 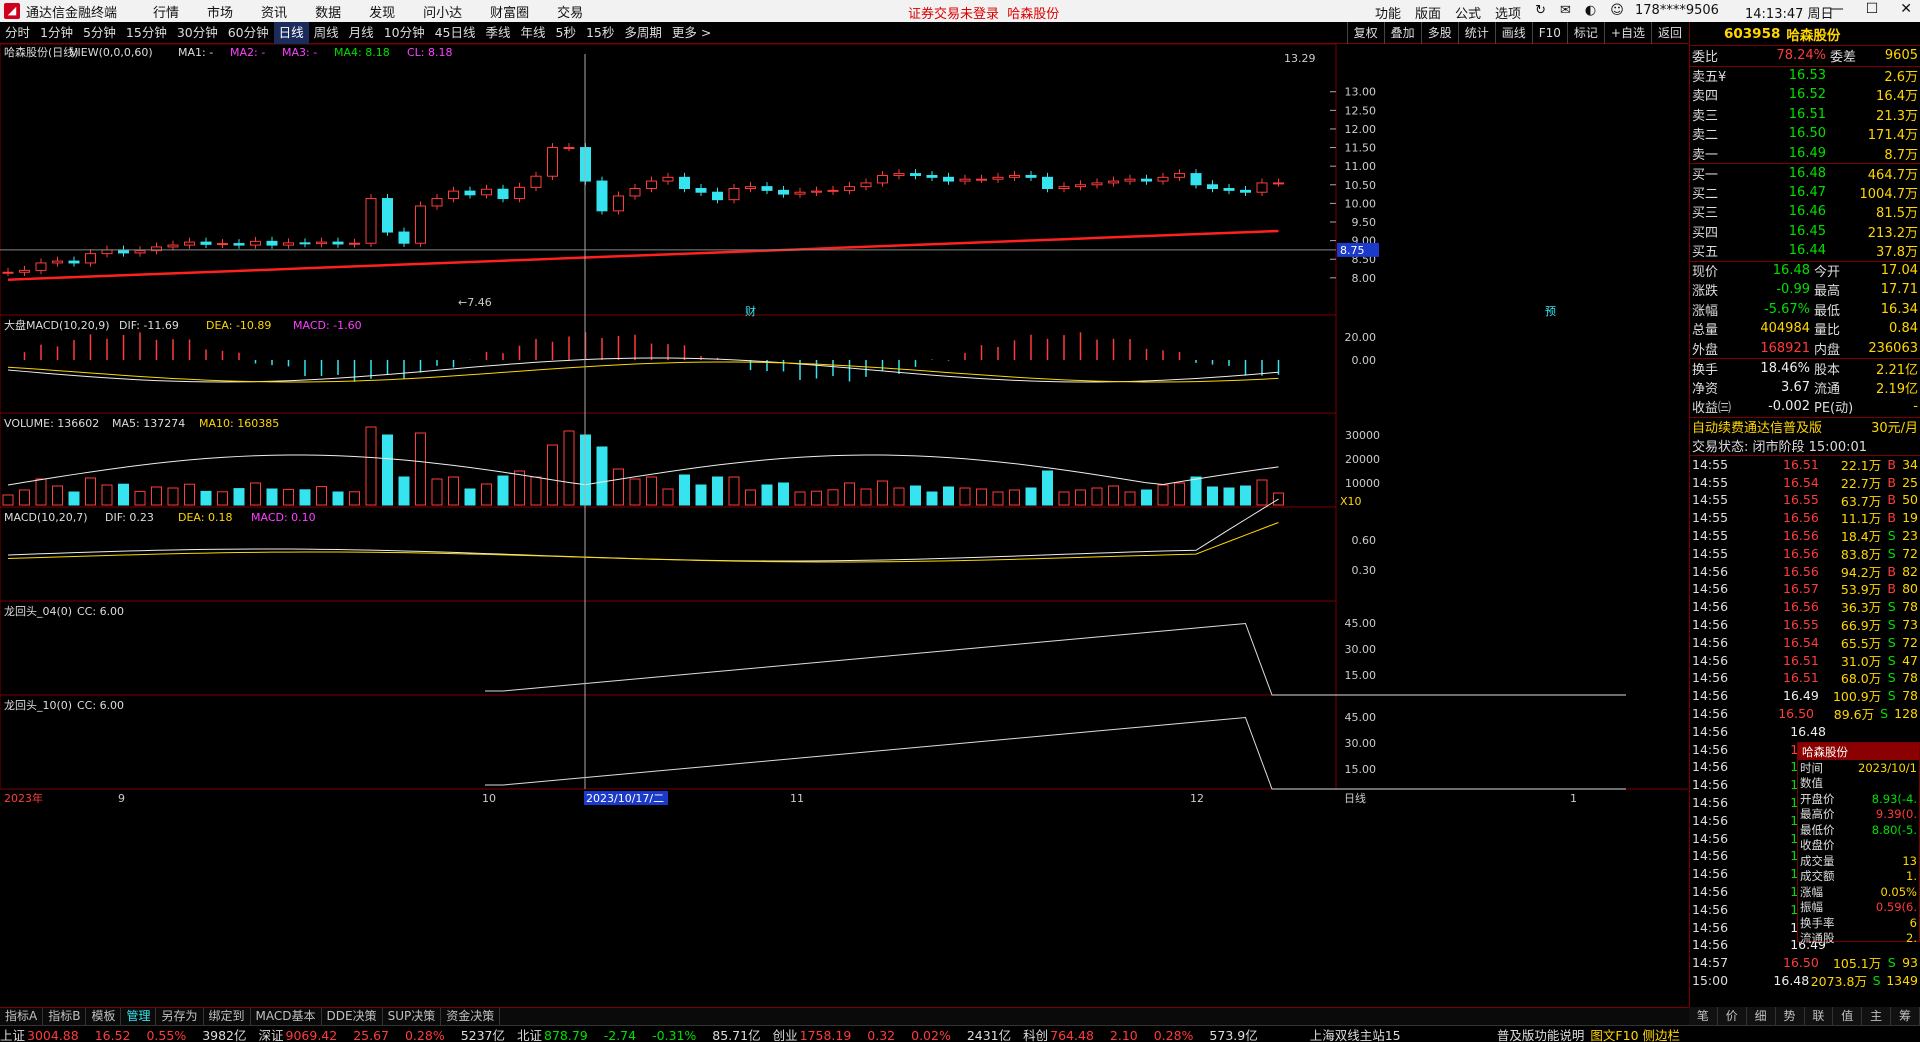 I want to click on indicator-tab-5: 绑定到, so click(x=227, y=1016).